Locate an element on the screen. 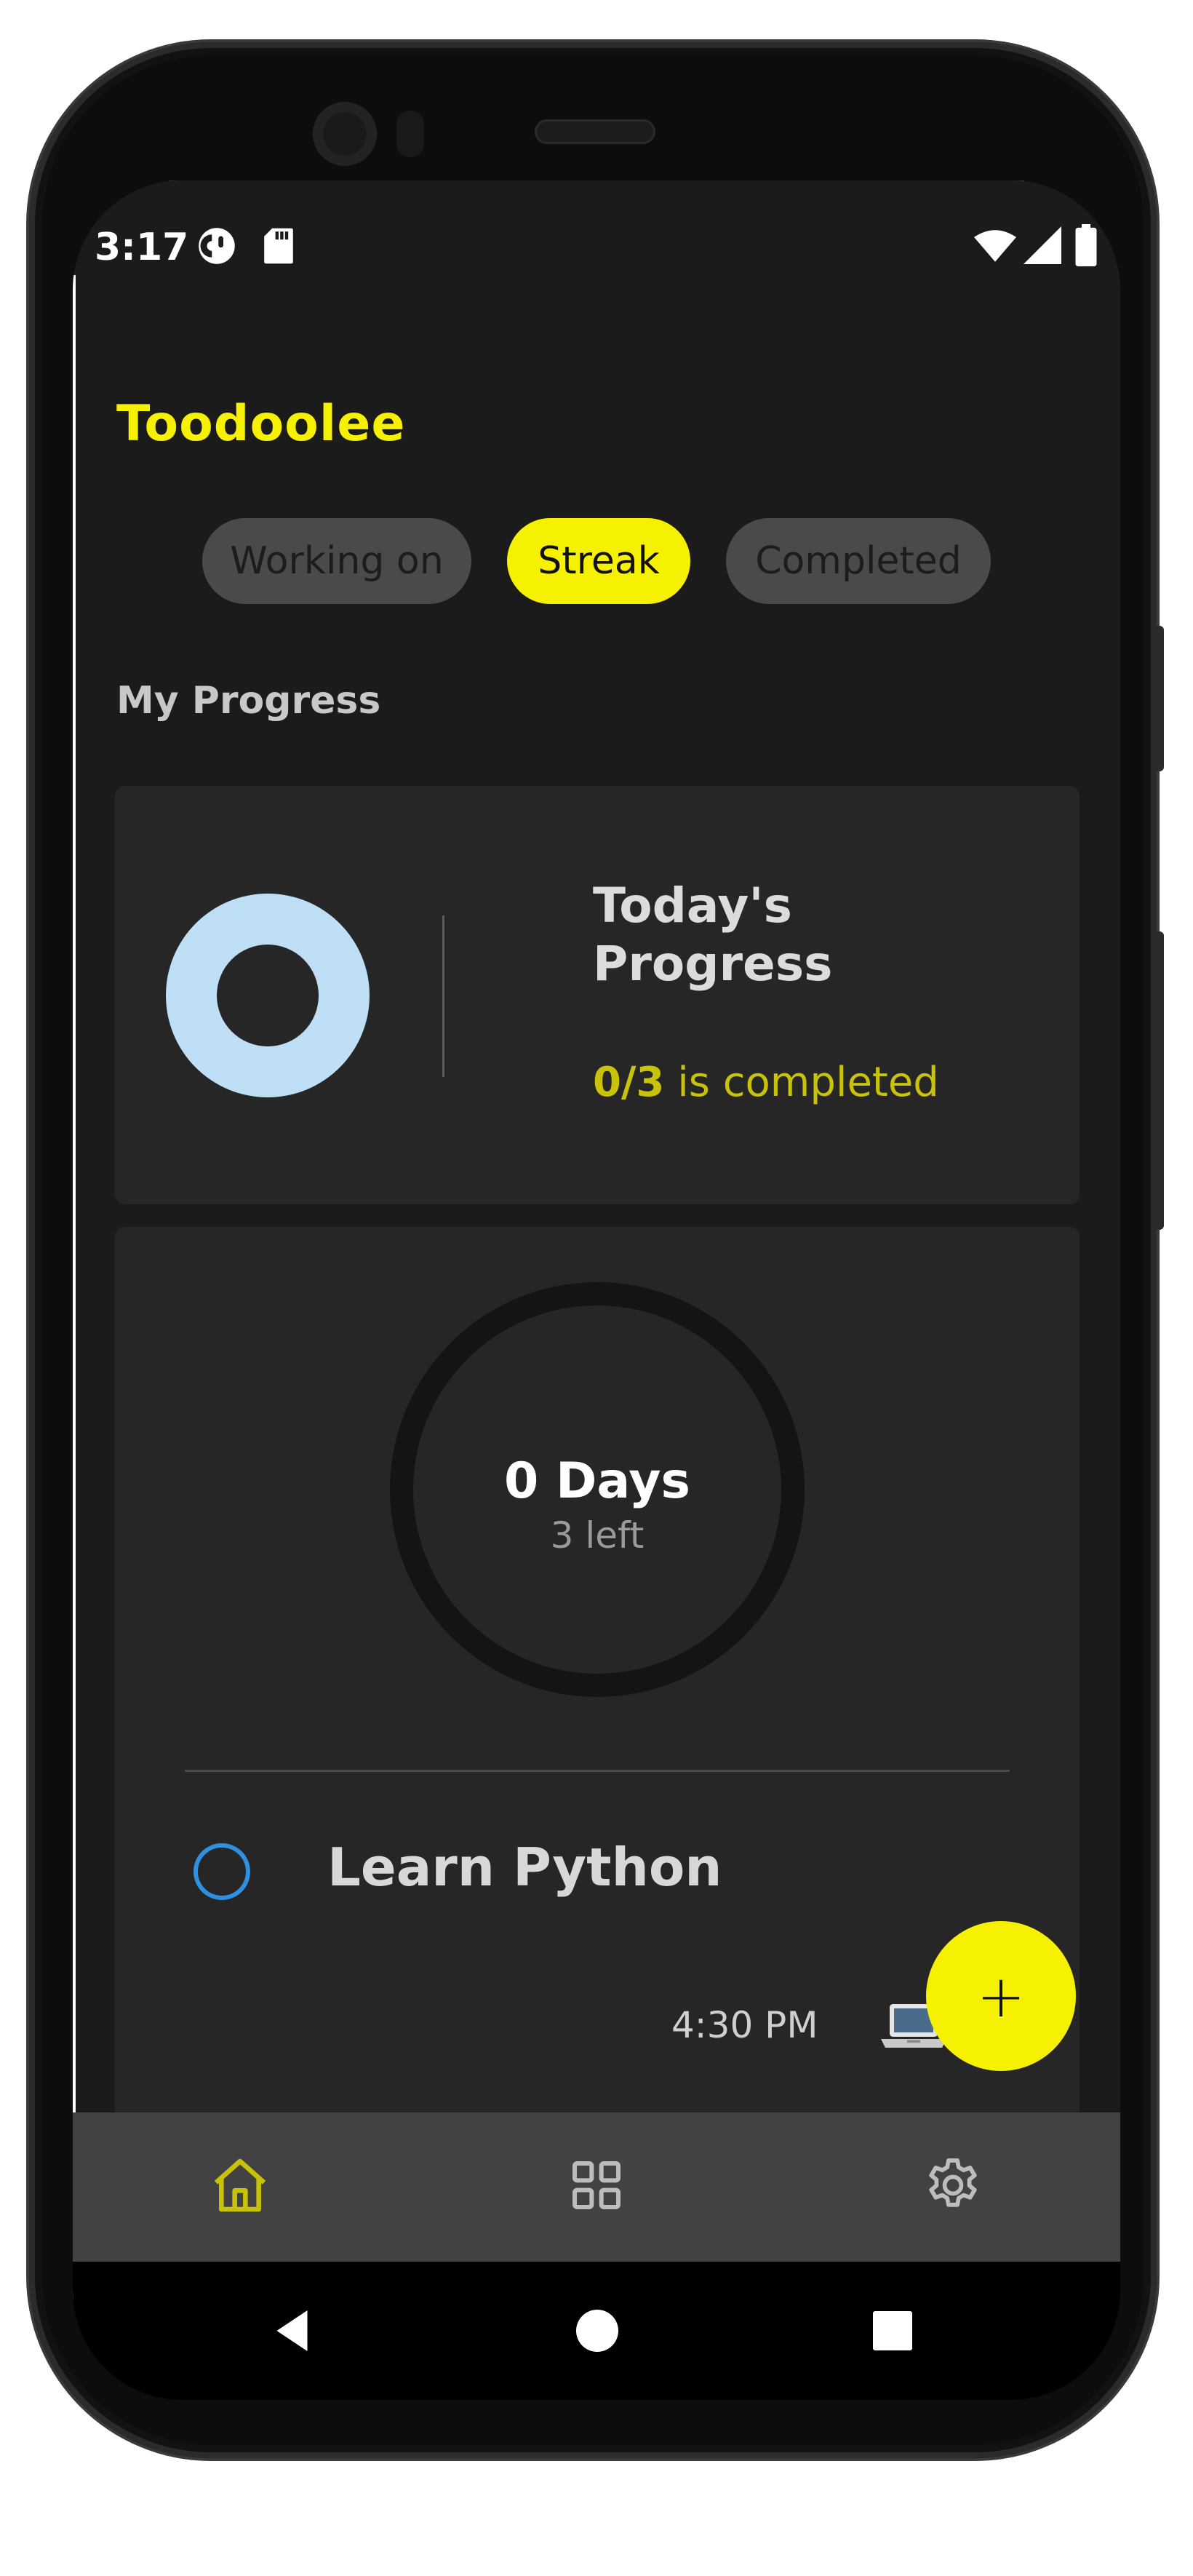 The height and width of the screenshot is (2576, 1193). battery-icon is located at coordinates (1086, 246).